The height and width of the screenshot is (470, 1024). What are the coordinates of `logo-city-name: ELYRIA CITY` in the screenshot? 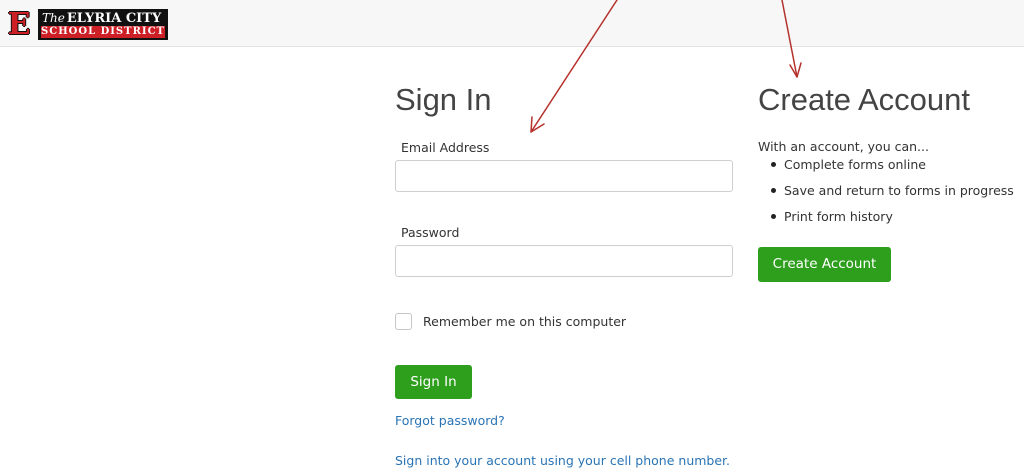 It's located at (114, 18).